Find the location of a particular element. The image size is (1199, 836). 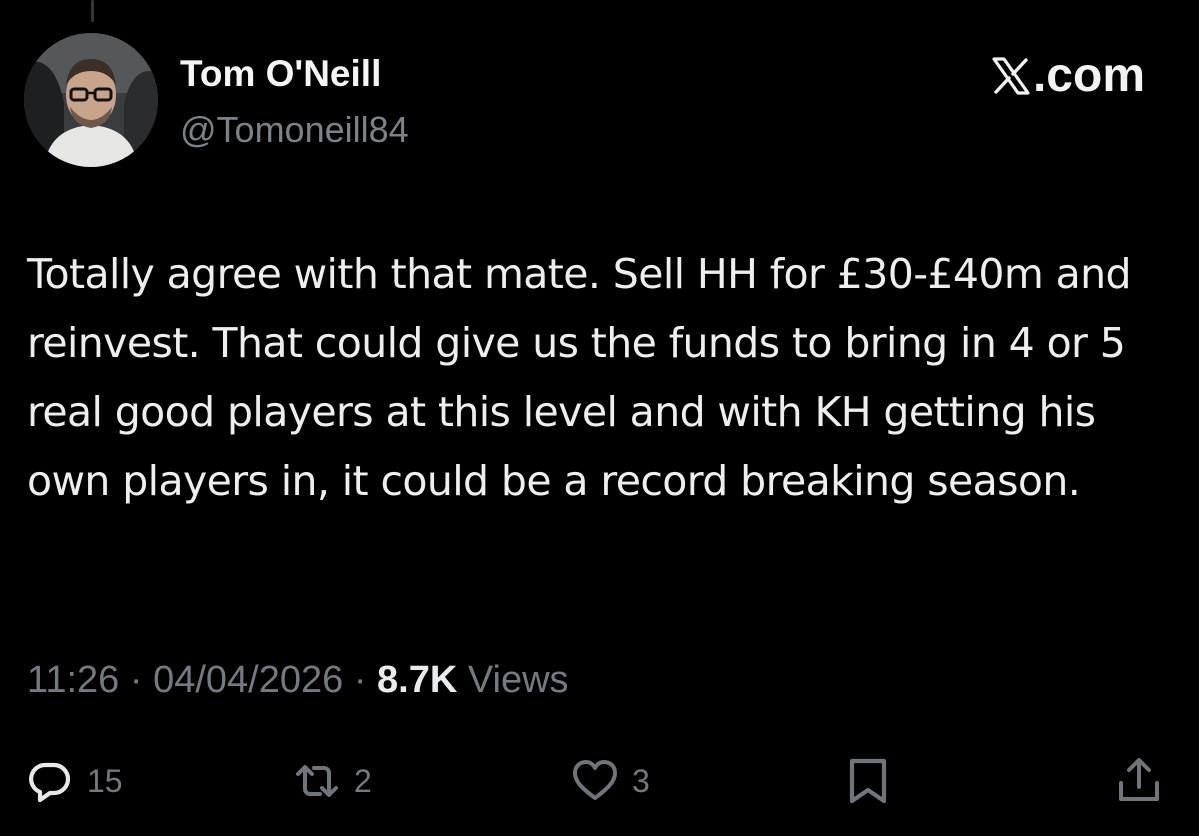

tweet-meta: 11:26 · 04/04/2026 · 8.7K Views is located at coordinates (298, 680).